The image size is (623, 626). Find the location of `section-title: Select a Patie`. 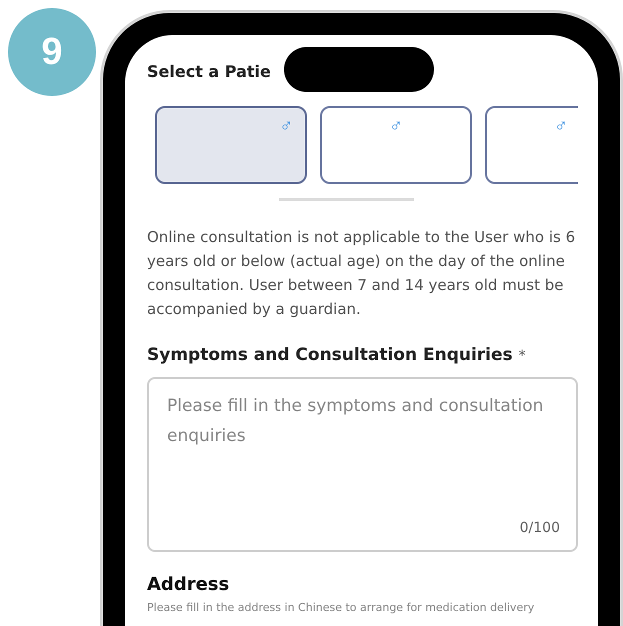

section-title: Select a Patie is located at coordinates (209, 72).